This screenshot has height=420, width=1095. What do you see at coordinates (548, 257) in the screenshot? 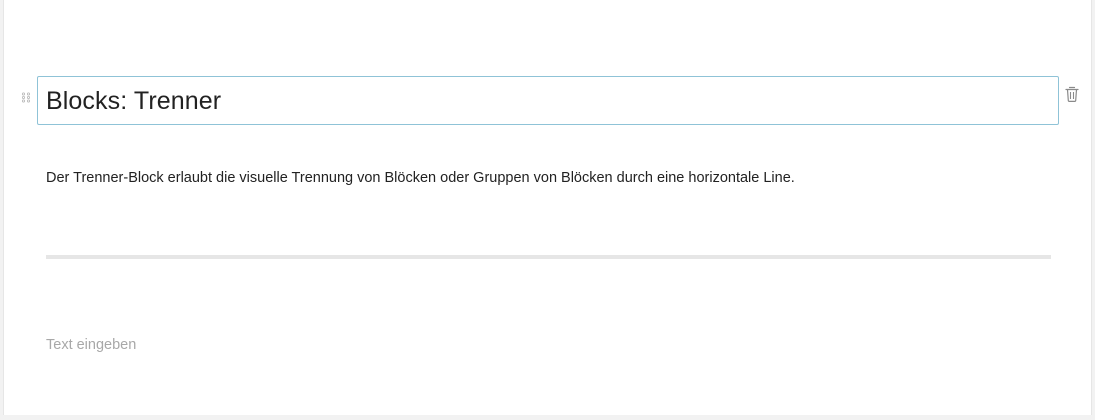
I see `separator-block` at bounding box center [548, 257].